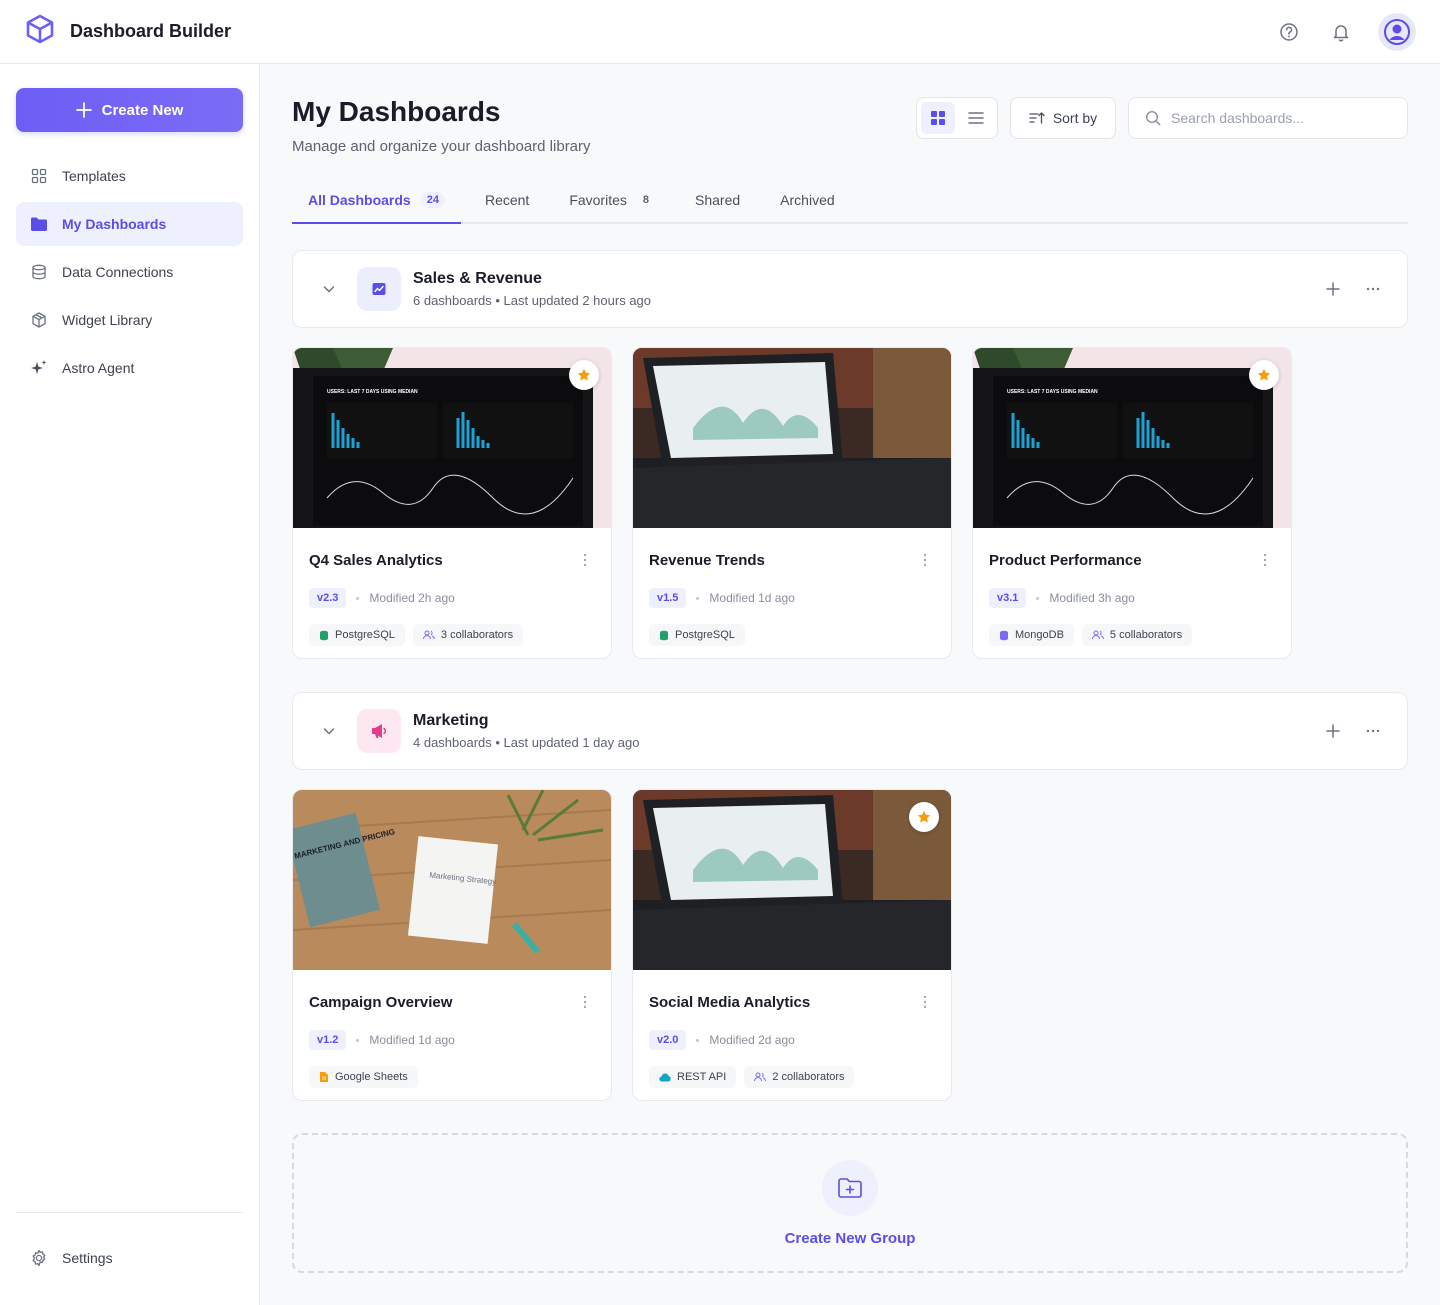  What do you see at coordinates (381, 1002) in the screenshot?
I see `card-title: Campaign Overview` at bounding box center [381, 1002].